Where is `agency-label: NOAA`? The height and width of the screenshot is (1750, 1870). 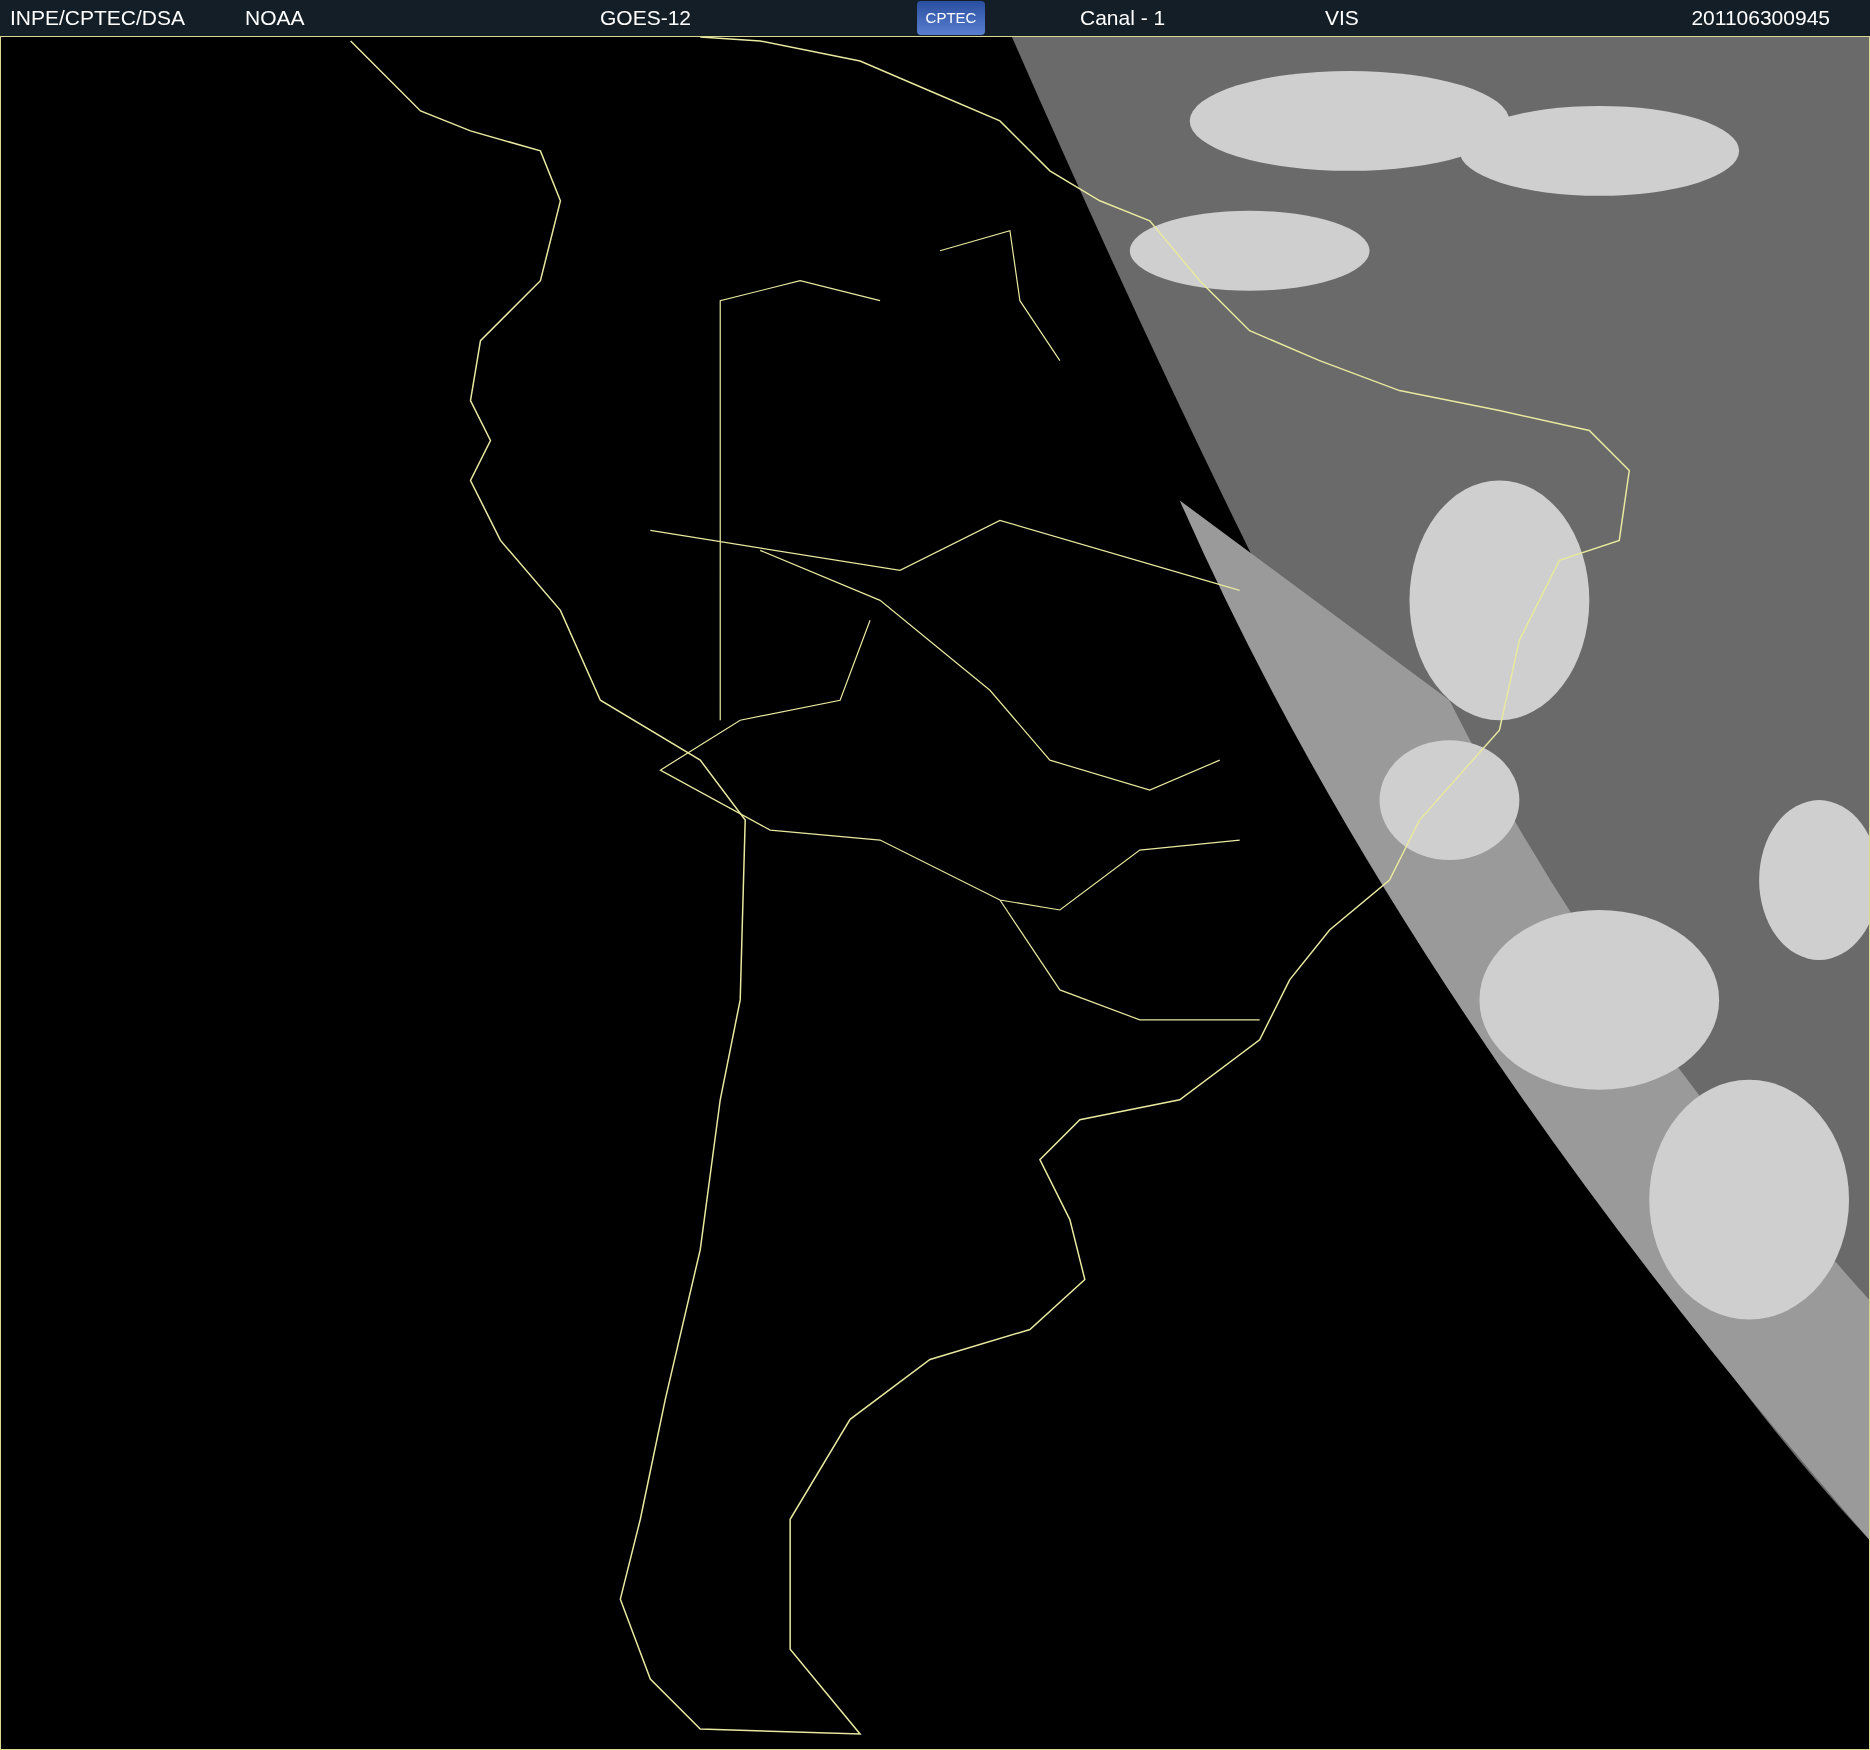
agency-label: NOAA is located at coordinates (275, 18).